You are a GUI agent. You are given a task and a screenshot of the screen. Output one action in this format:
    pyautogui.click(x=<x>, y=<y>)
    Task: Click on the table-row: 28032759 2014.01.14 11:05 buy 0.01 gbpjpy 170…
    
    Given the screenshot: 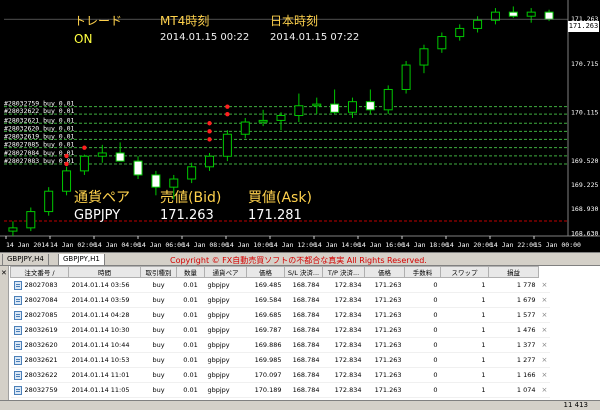 What is the action you would take?
    pyautogui.click(x=280, y=390)
    